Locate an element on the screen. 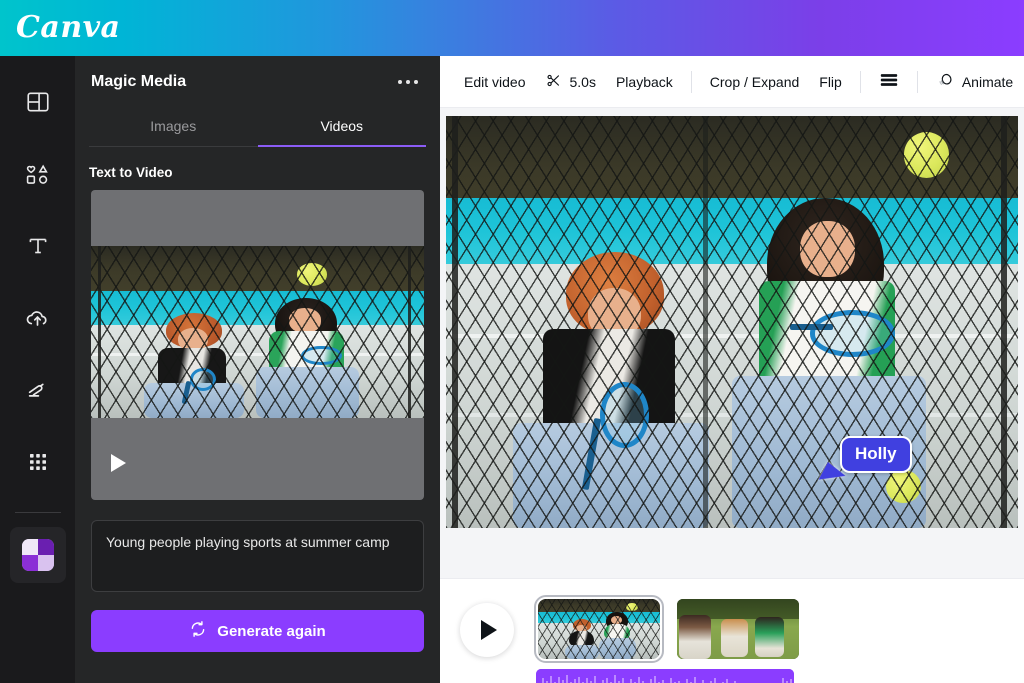  sidebar-item-text is located at coordinates (38, 246).